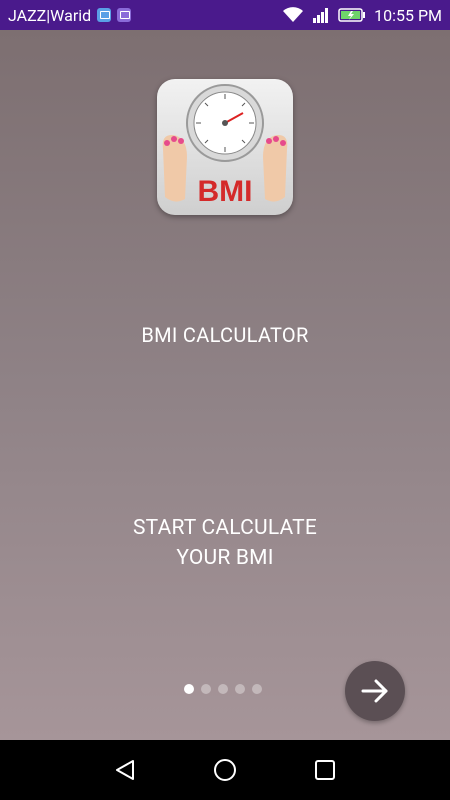  What do you see at coordinates (293, 14) in the screenshot?
I see `wifi-icon` at bounding box center [293, 14].